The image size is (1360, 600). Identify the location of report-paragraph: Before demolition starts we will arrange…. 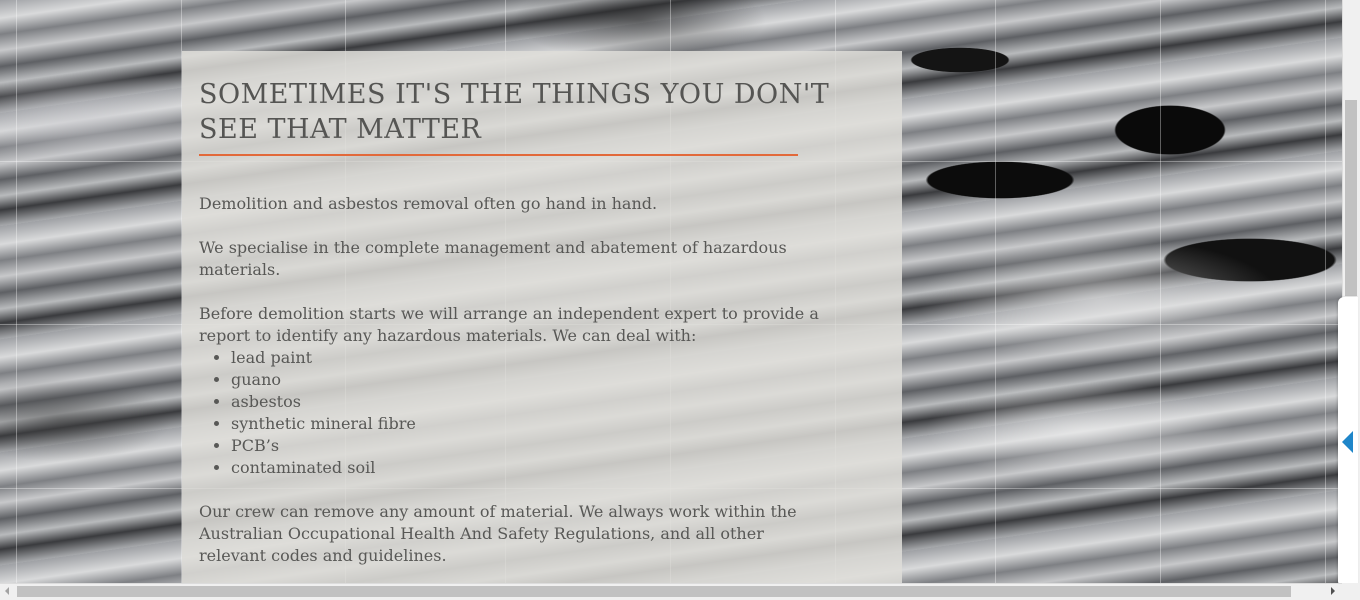
(509, 324).